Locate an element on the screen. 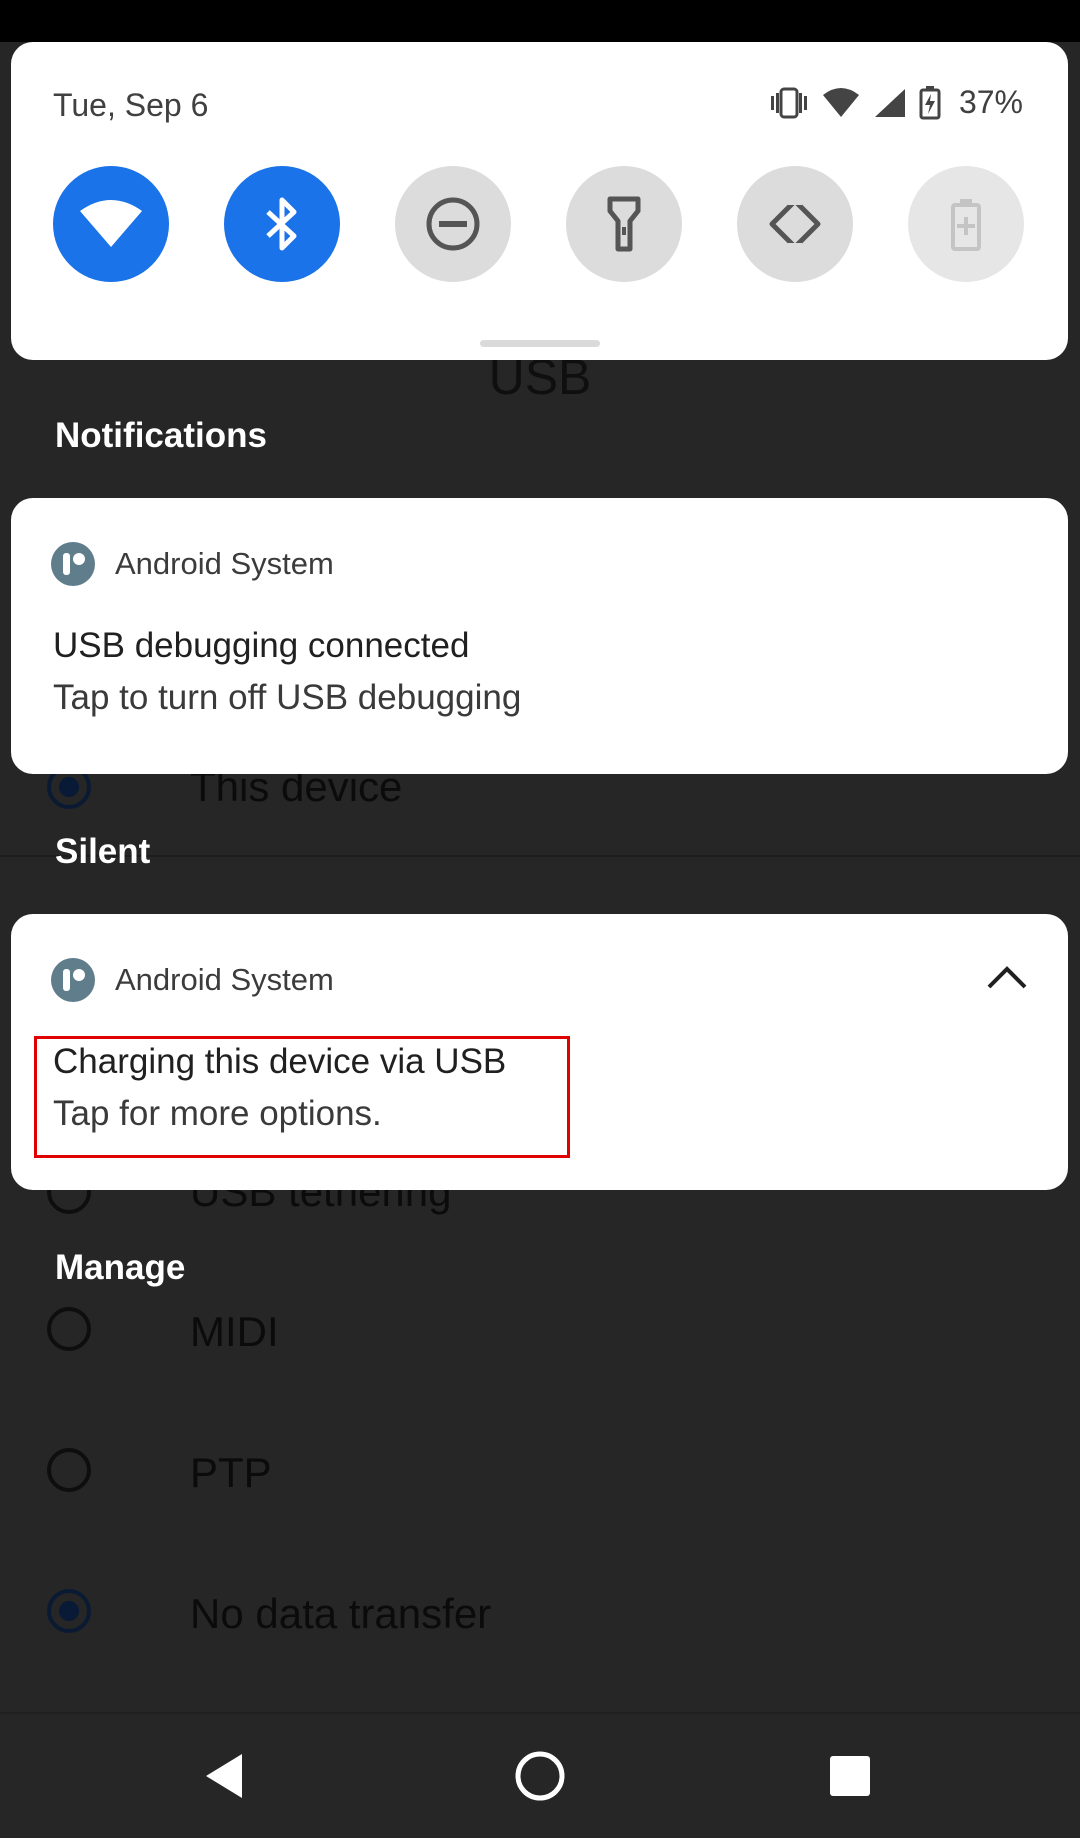 Image resolution: width=1080 pixels, height=1838 pixels. tile-wifi is located at coordinates (111, 224).